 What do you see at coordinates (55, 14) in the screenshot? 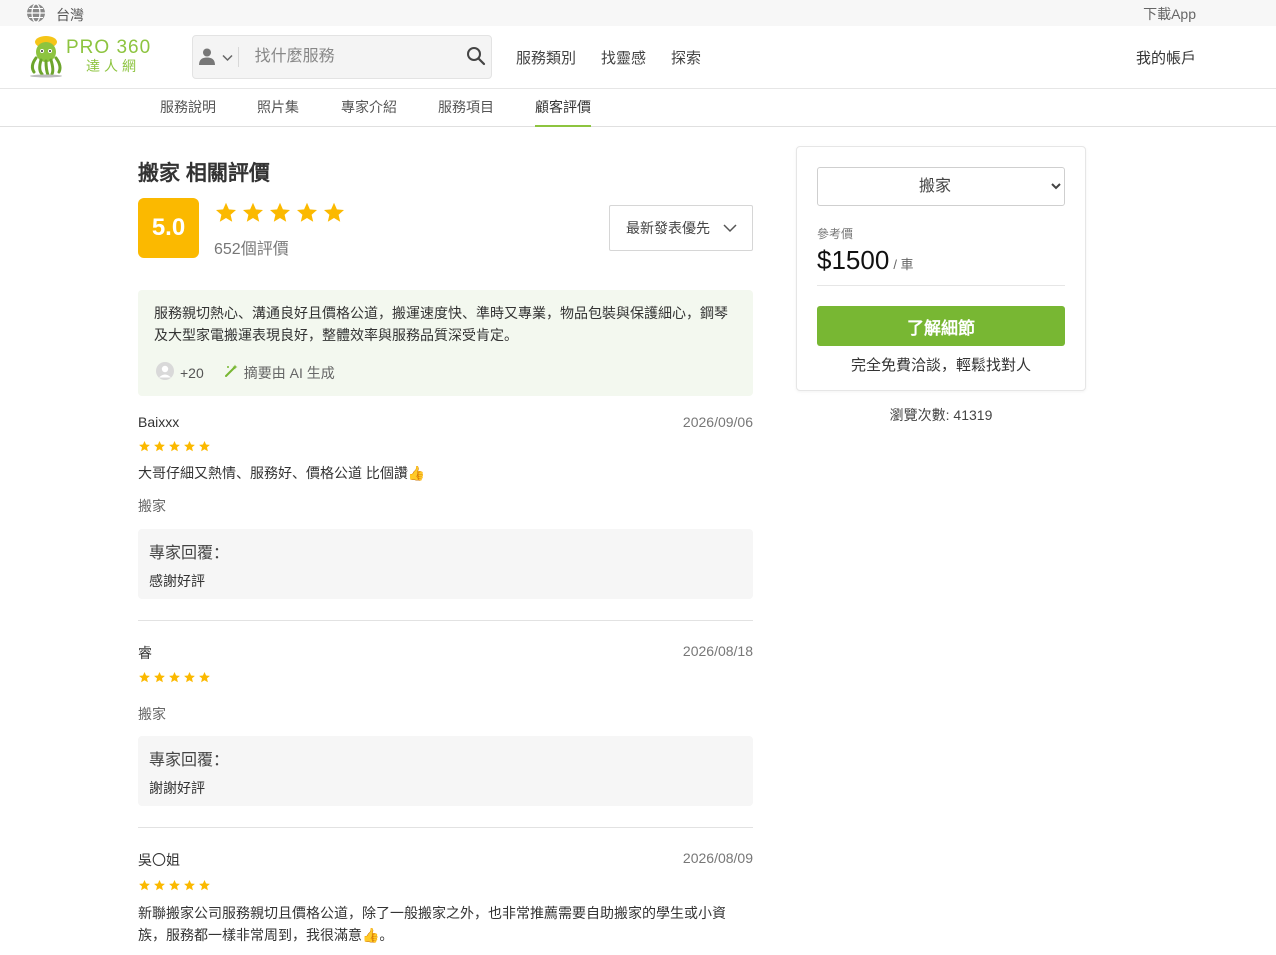
I see `region-selector: 台灣` at bounding box center [55, 14].